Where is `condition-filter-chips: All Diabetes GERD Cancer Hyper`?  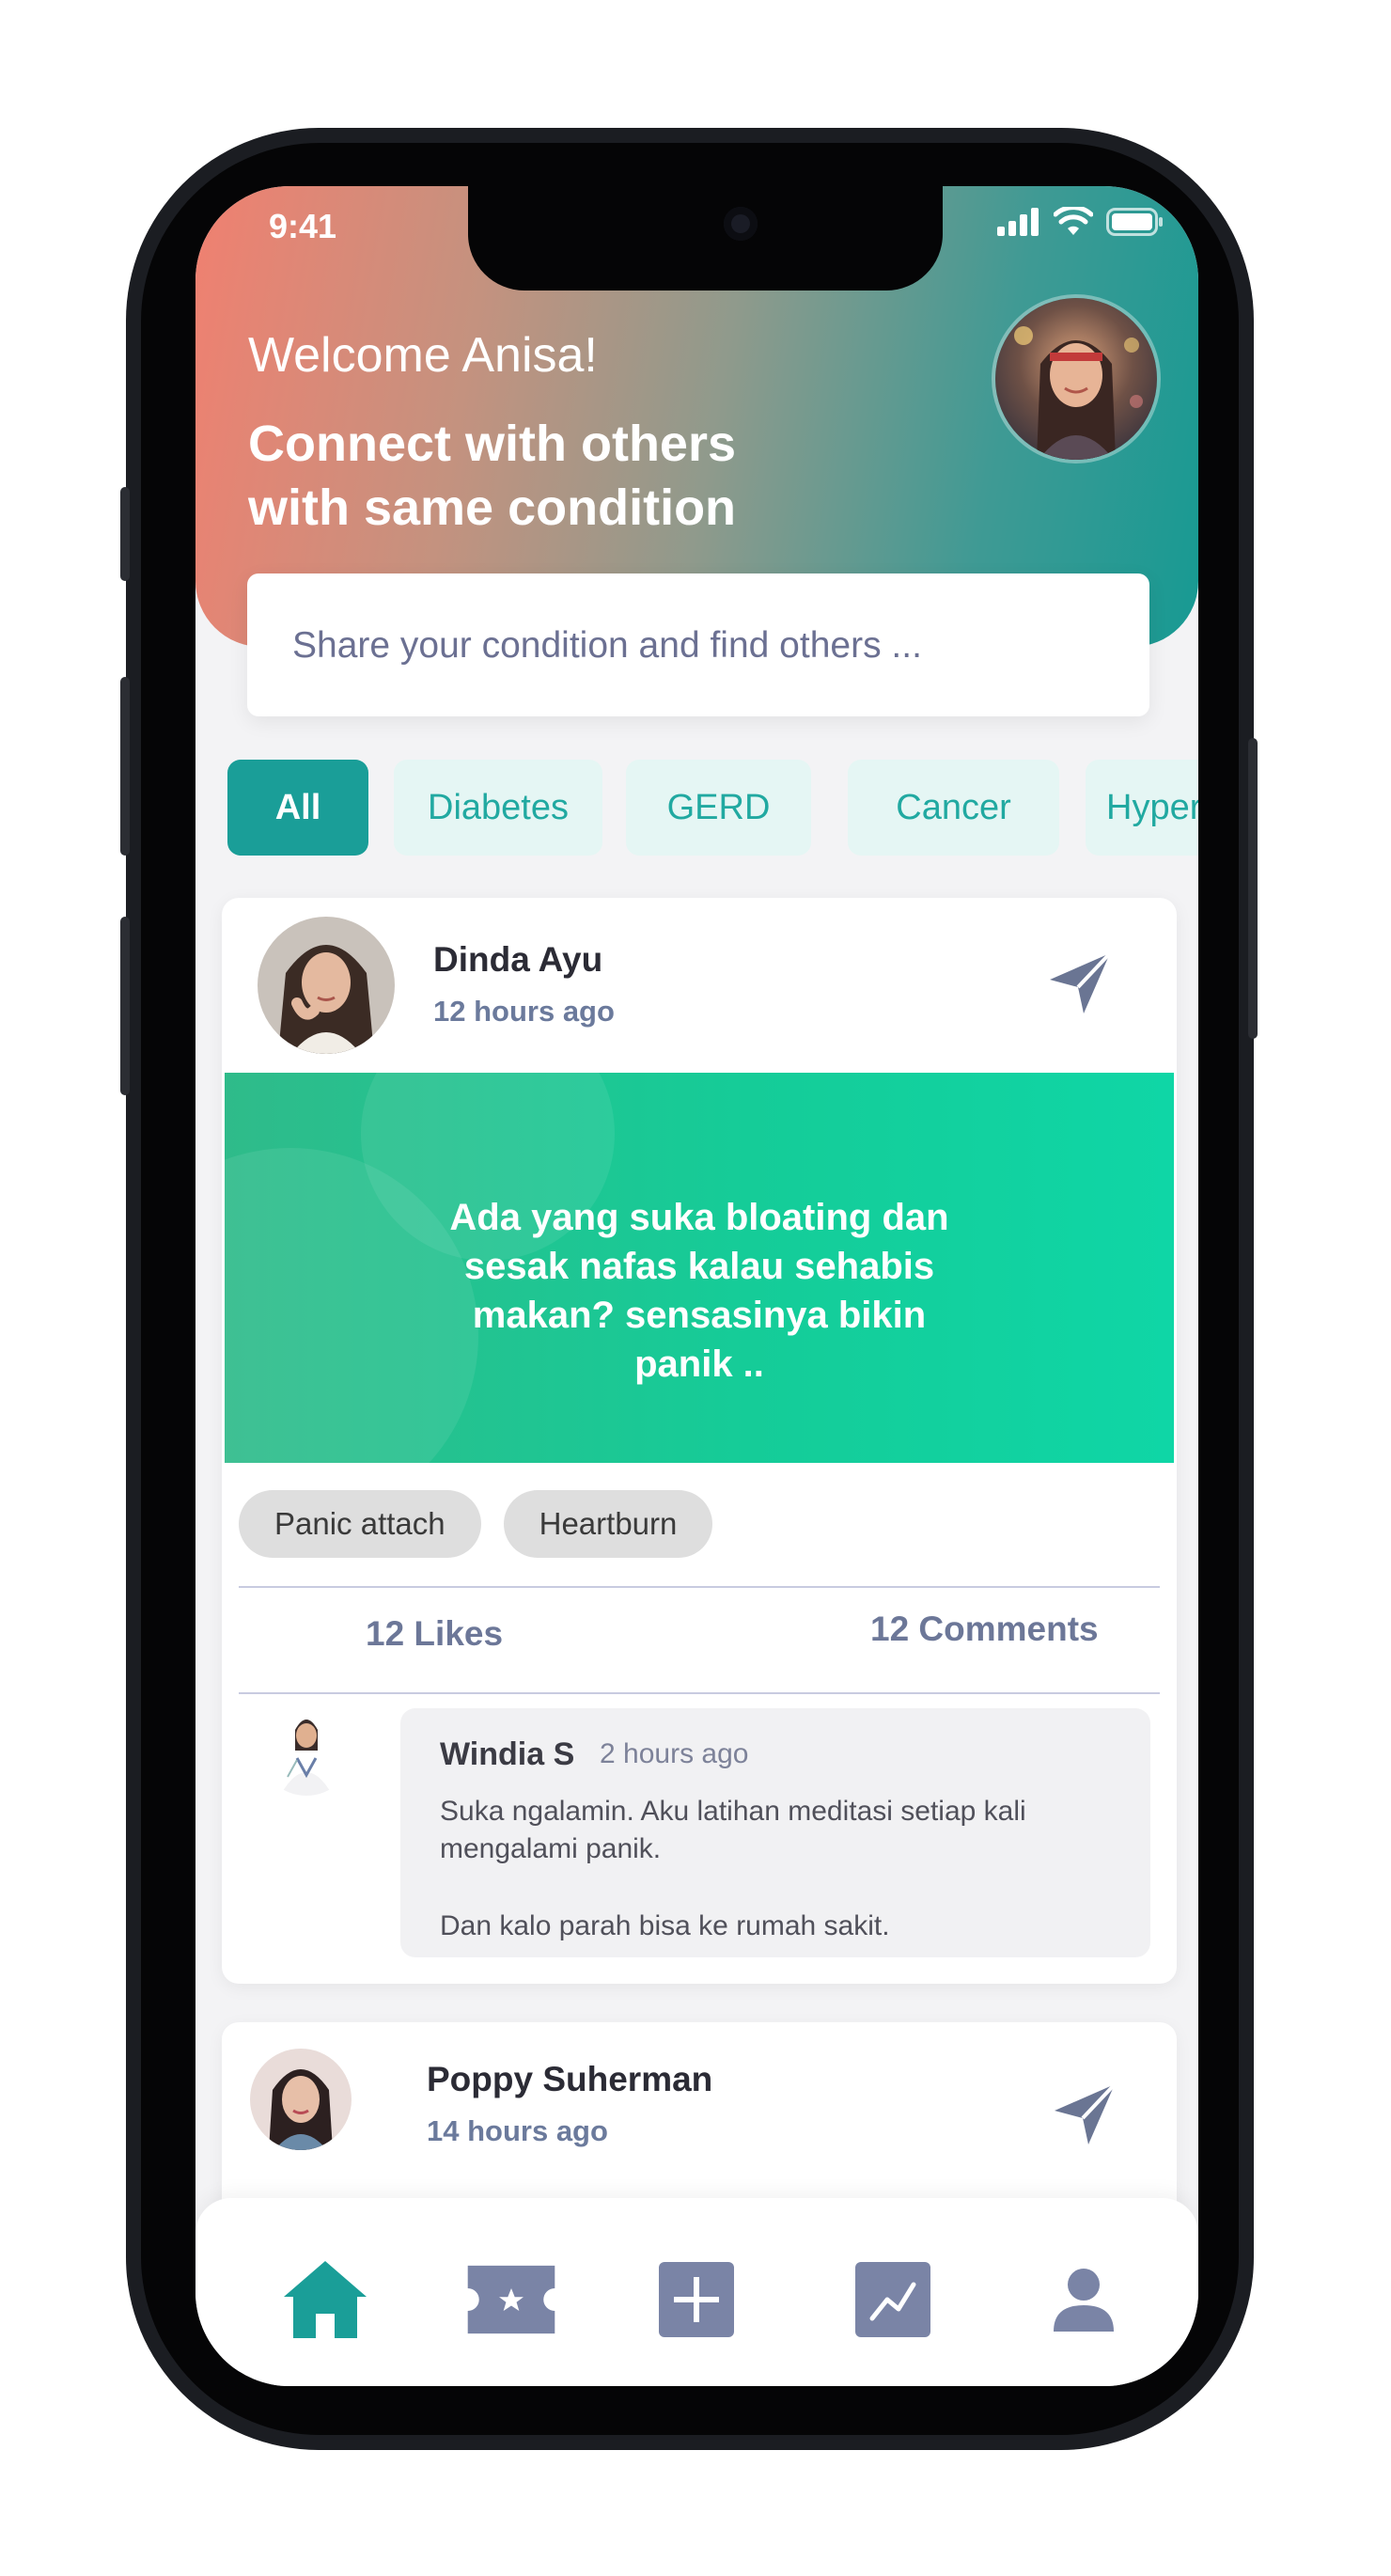
condition-filter-chips: All Diabetes GERD Cancer Hyper is located at coordinates (713, 808).